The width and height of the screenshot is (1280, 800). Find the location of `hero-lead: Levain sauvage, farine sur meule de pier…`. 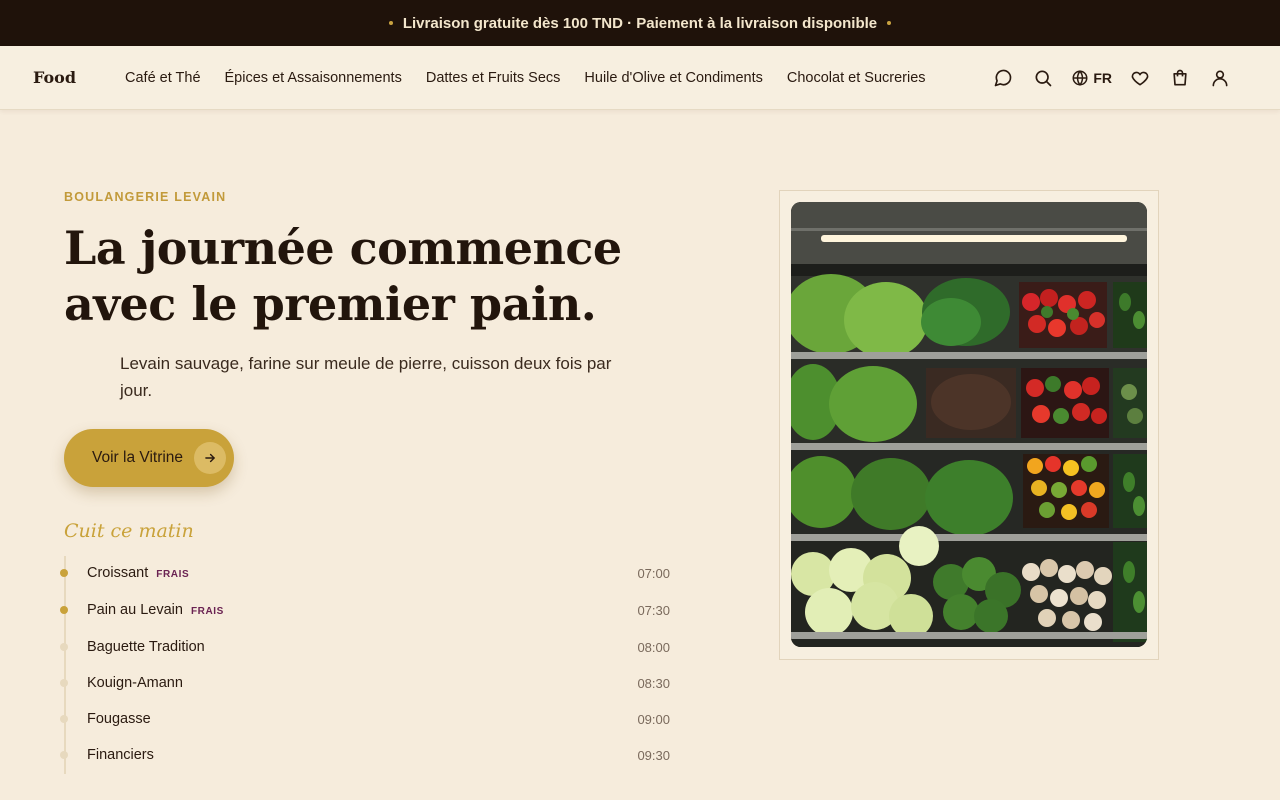

hero-lead: Levain sauvage, farine sur meule de pier… is located at coordinates (366, 377).